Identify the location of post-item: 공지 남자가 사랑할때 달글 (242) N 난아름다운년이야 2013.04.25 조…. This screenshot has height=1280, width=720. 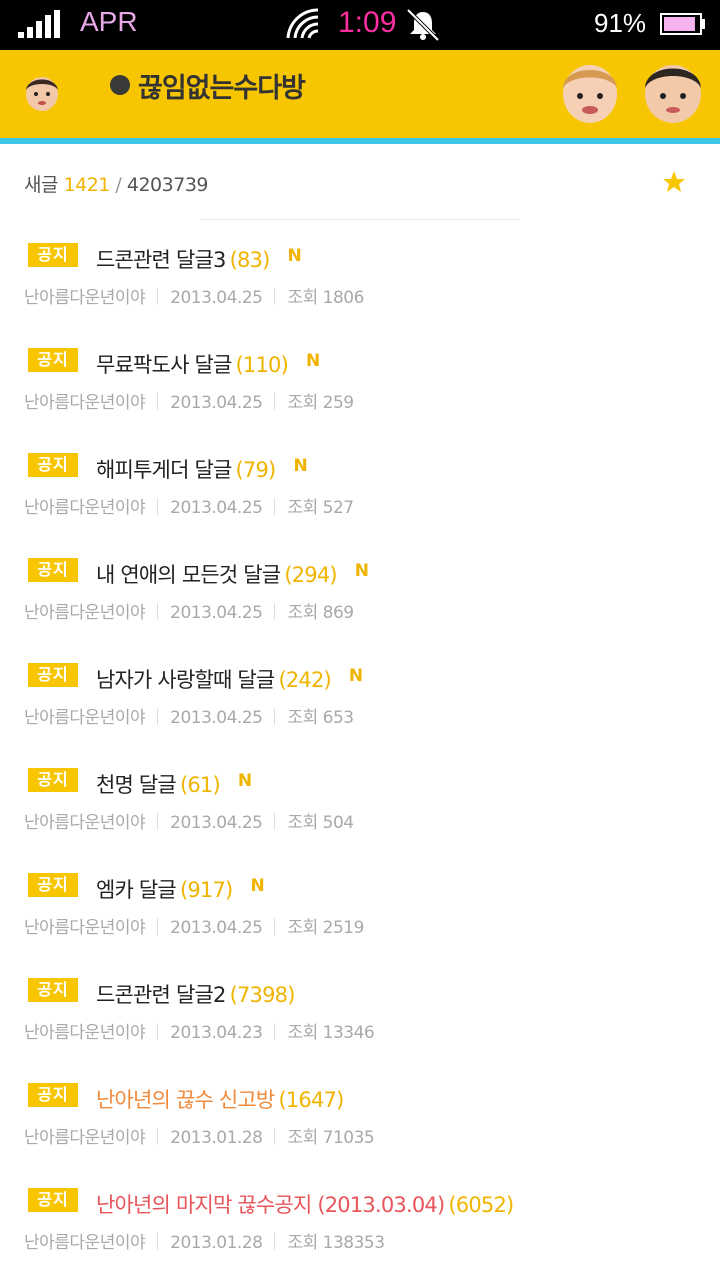
(360, 702).